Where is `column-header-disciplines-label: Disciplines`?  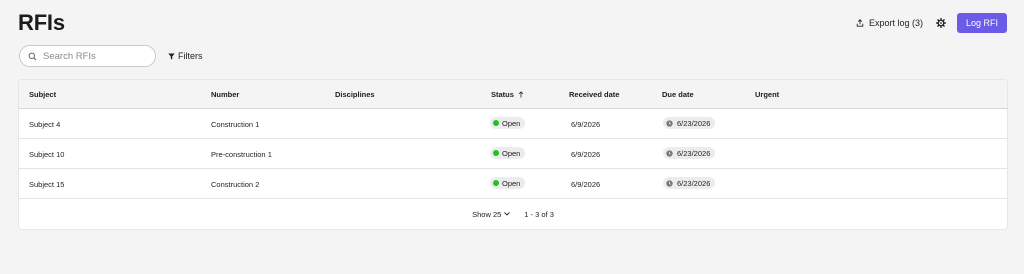
column-header-disciplines-label: Disciplines is located at coordinates (355, 94).